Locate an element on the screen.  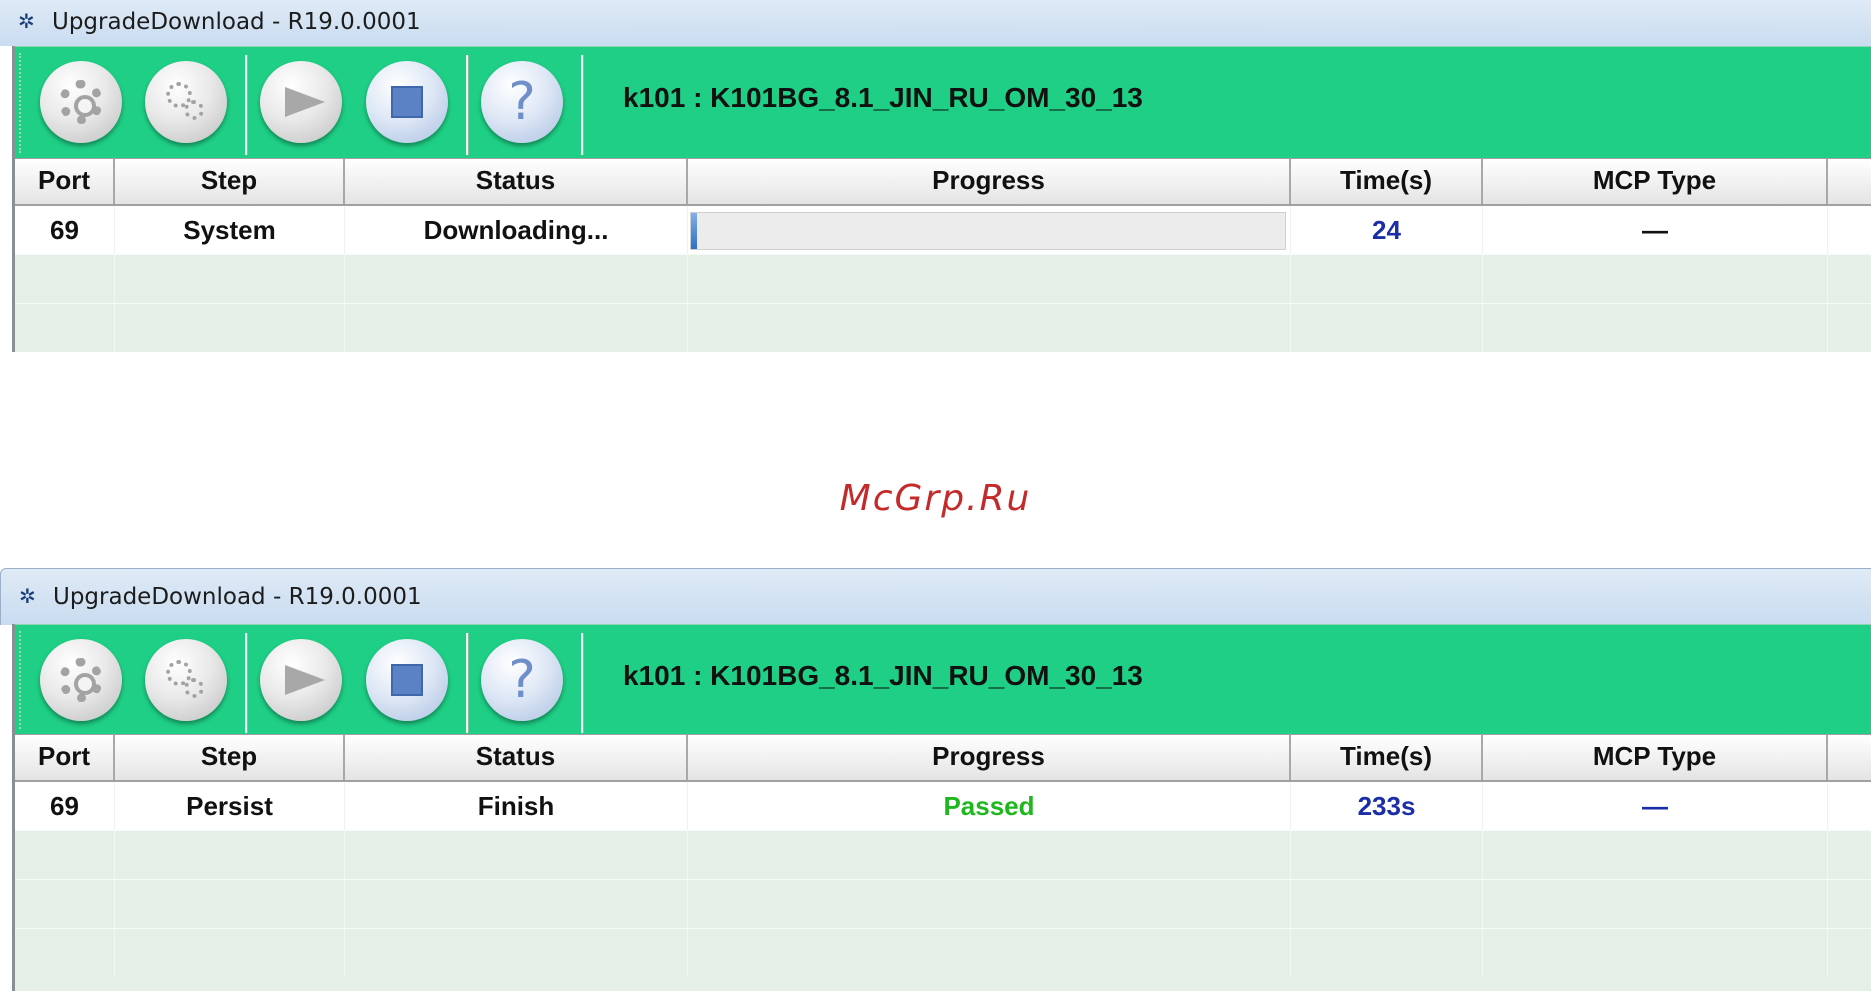
cell-step: Persist is located at coordinates (230, 806).